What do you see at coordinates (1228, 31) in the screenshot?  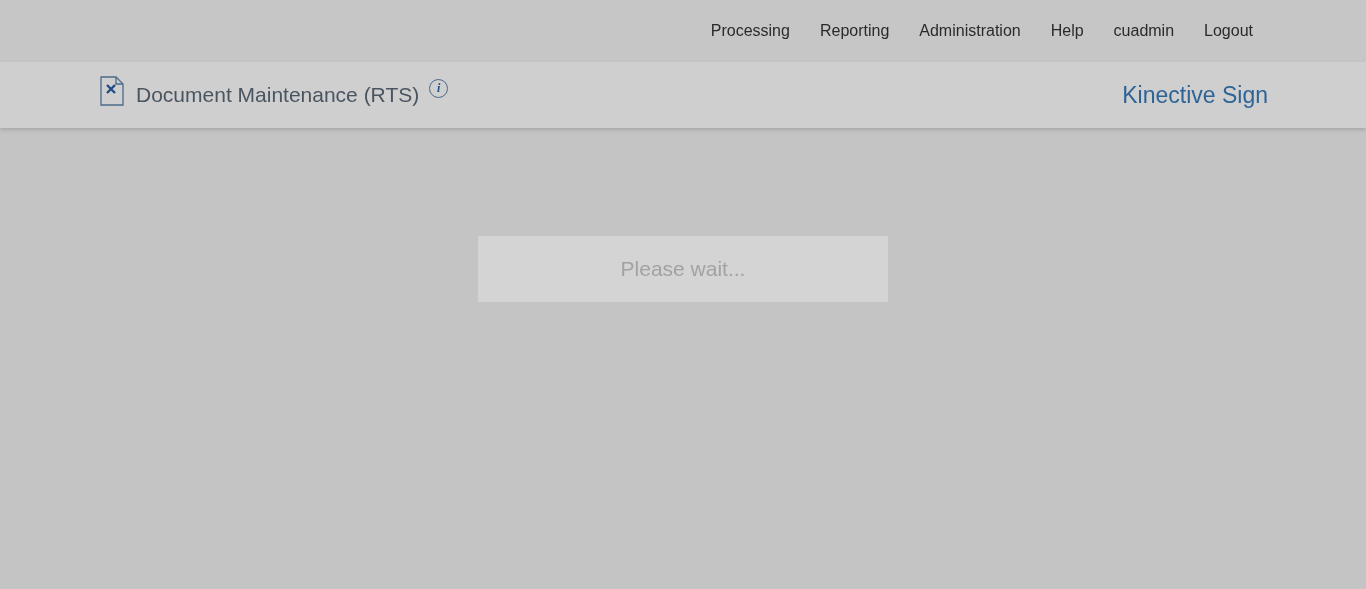 I see `nav-link: Logout` at bounding box center [1228, 31].